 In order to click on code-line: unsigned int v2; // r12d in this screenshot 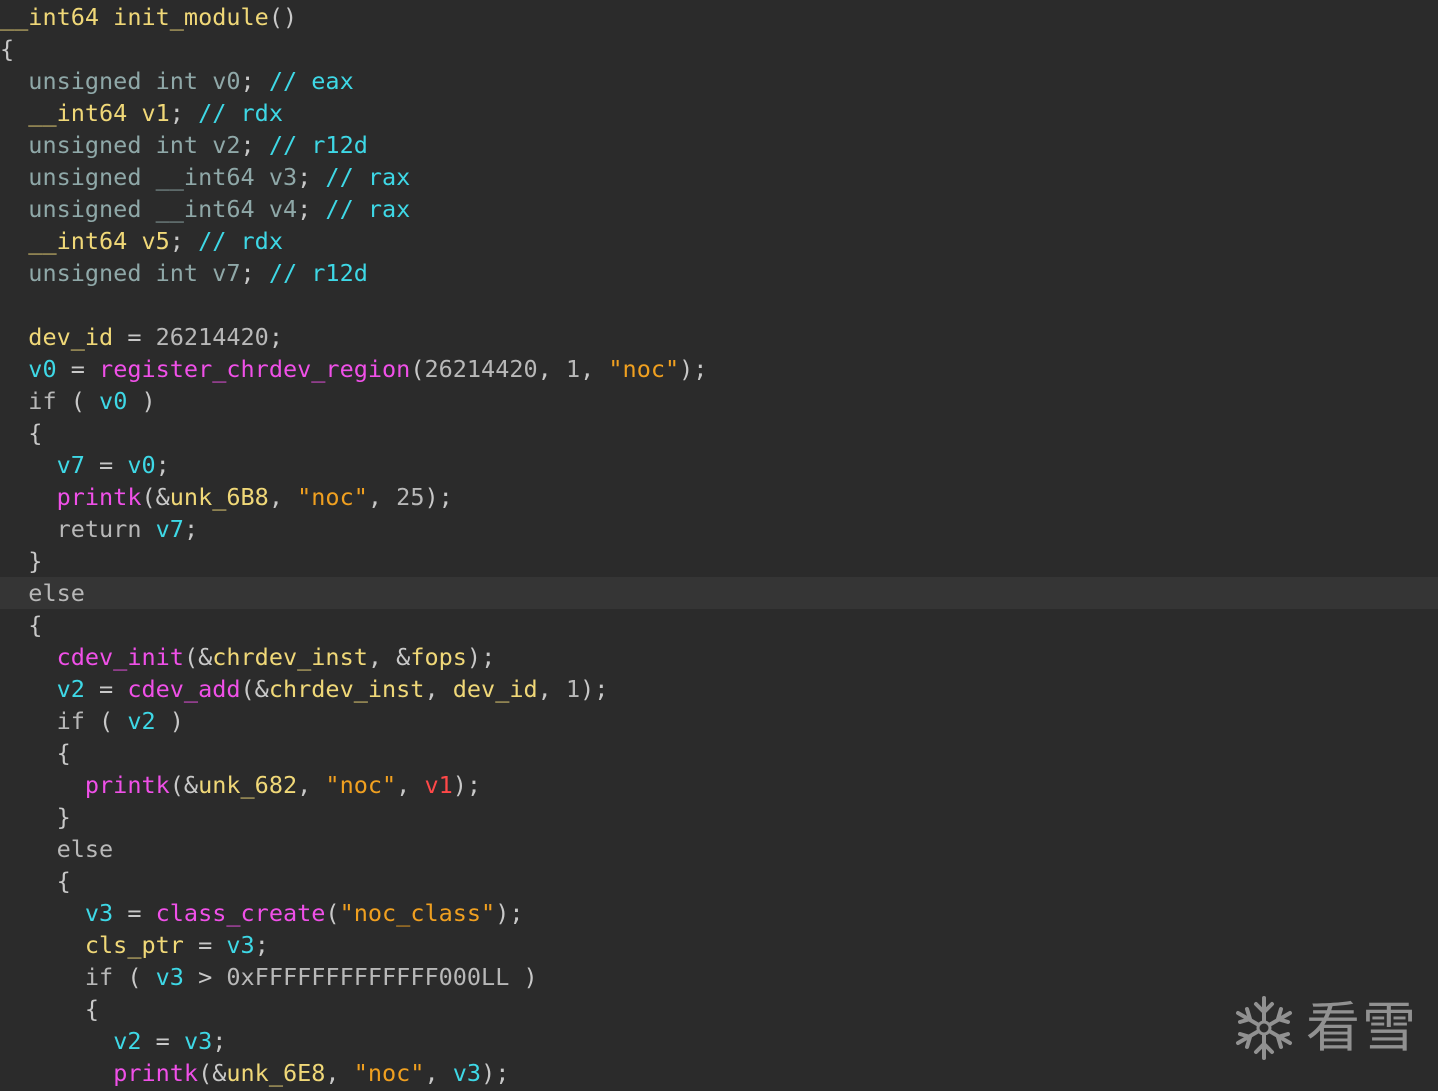, I will do `click(719, 145)`.